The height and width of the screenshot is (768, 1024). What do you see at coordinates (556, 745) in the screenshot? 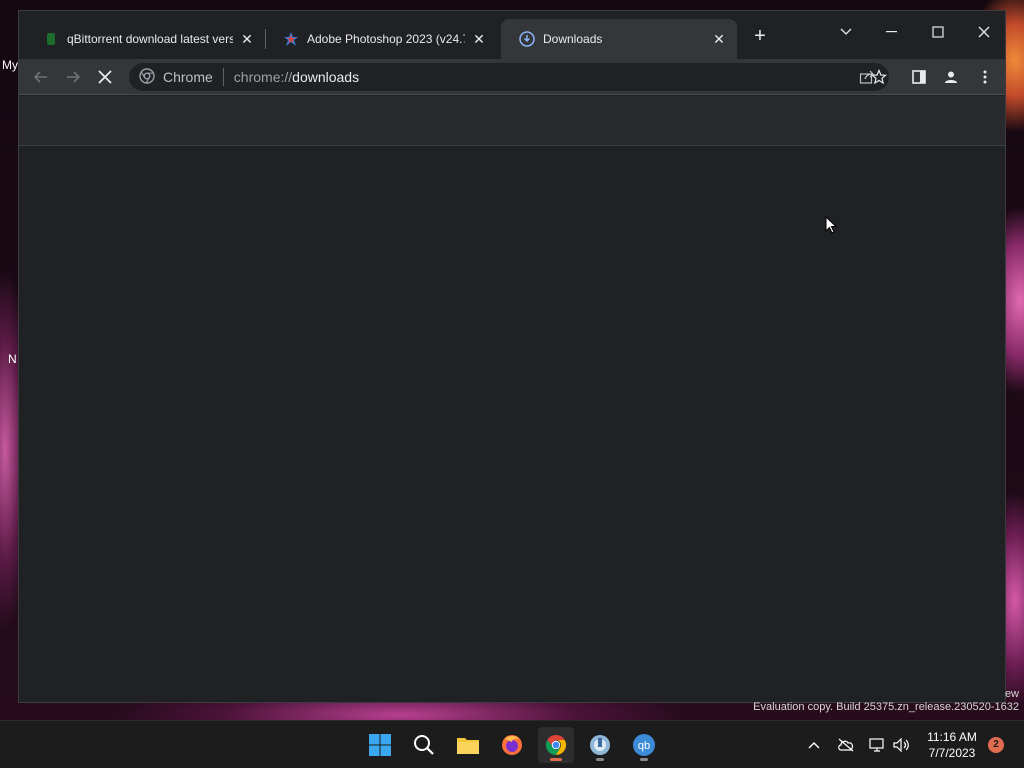
I see `chrome-taskbar-icon` at bounding box center [556, 745].